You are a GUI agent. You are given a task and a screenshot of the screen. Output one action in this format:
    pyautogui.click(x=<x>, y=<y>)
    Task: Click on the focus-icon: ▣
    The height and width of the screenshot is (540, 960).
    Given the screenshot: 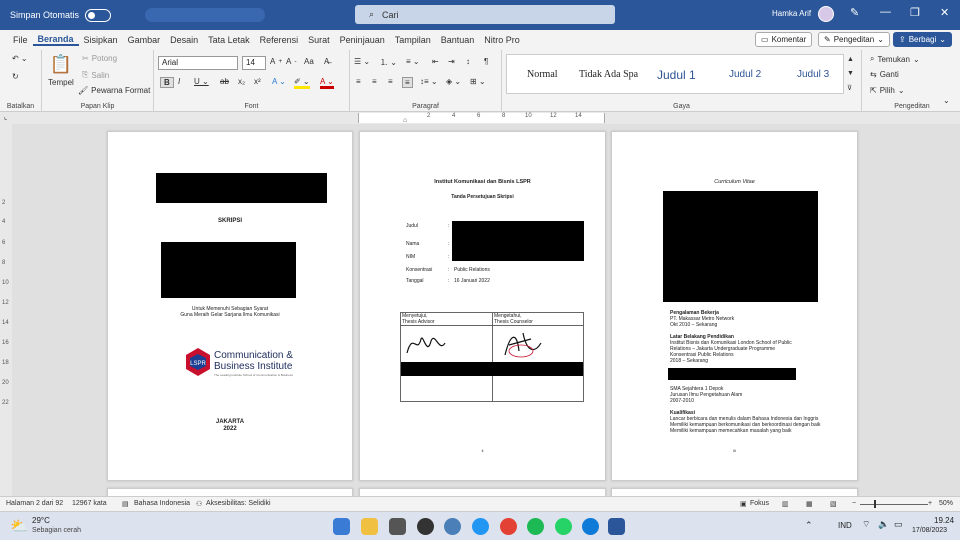 What is the action you would take?
    pyautogui.click(x=743, y=504)
    